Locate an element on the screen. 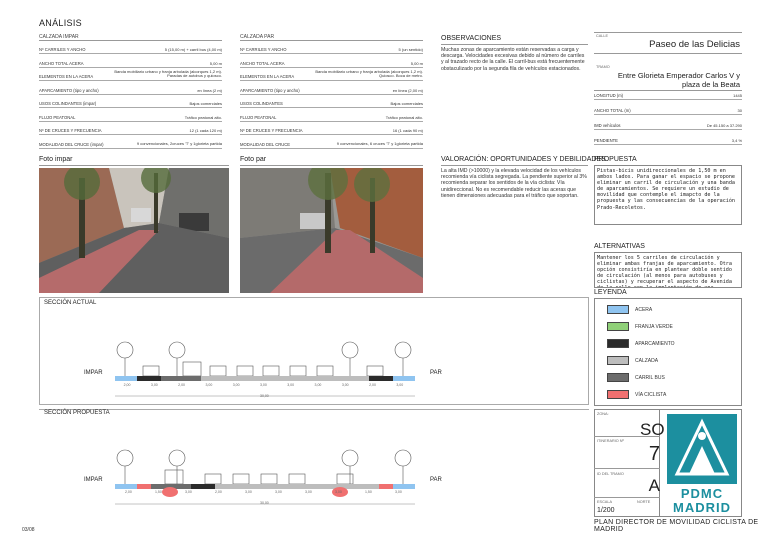 This screenshot has height=543, width=768. seccion-actual-left: IMPAR is located at coordinates (93, 373).